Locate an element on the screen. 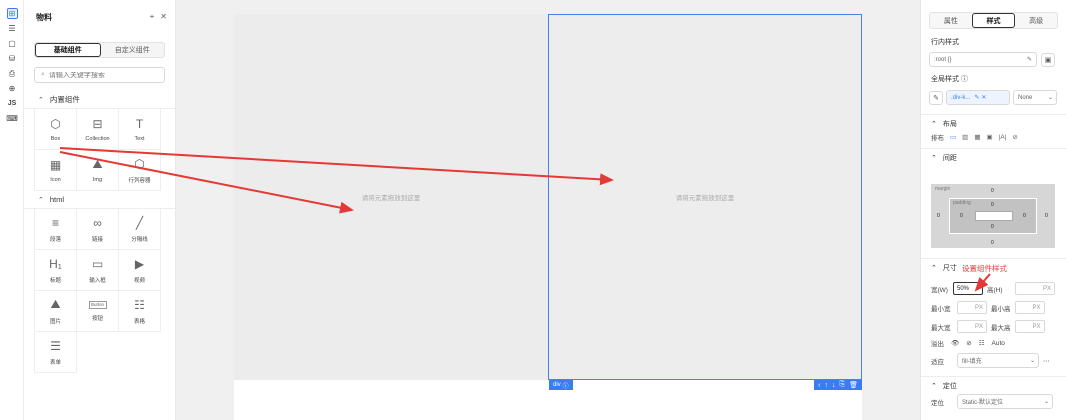  component-item: ▦ Icon is located at coordinates (56, 170).